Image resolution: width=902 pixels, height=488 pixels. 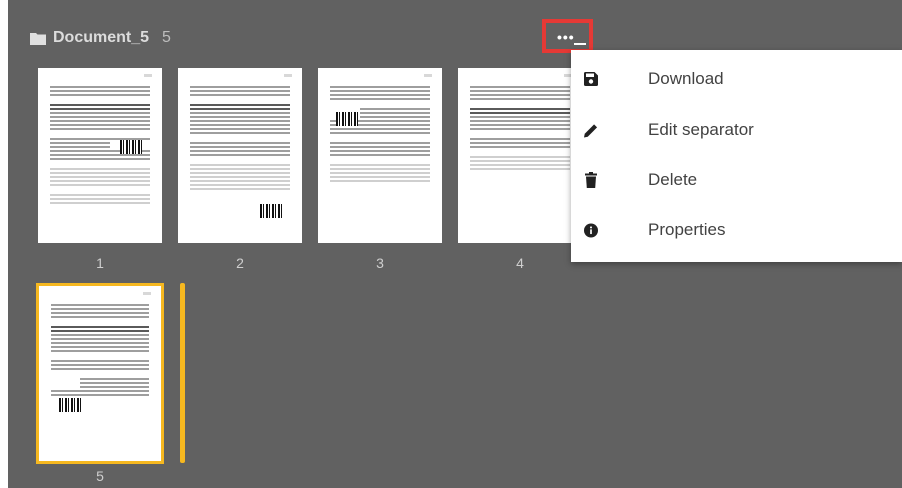 I want to click on document-title: Document_5, so click(x=101, y=38).